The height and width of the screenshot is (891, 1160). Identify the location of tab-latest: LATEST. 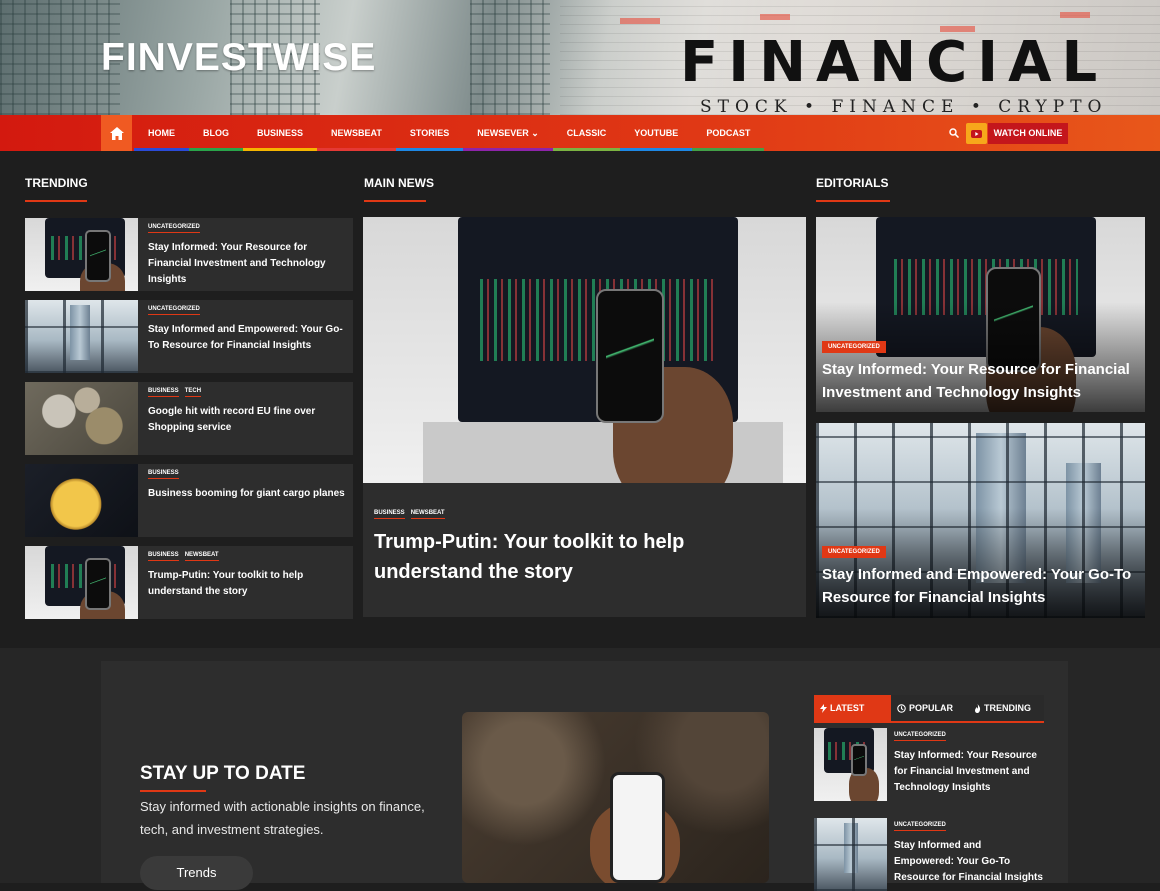
(852, 708).